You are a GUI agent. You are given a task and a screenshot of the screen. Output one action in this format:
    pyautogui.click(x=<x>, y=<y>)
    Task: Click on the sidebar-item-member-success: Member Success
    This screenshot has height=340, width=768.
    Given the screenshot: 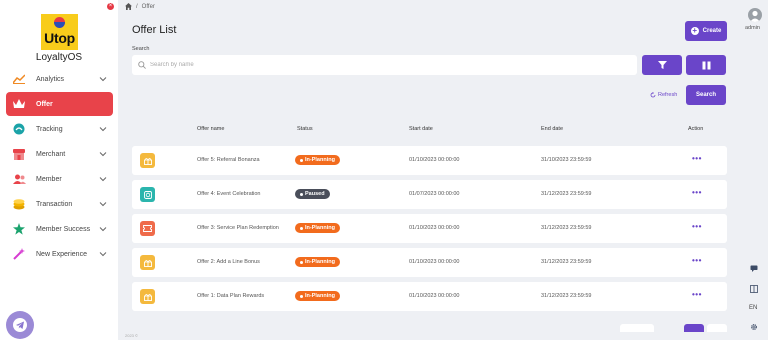 What is the action you would take?
    pyautogui.click(x=59, y=229)
    